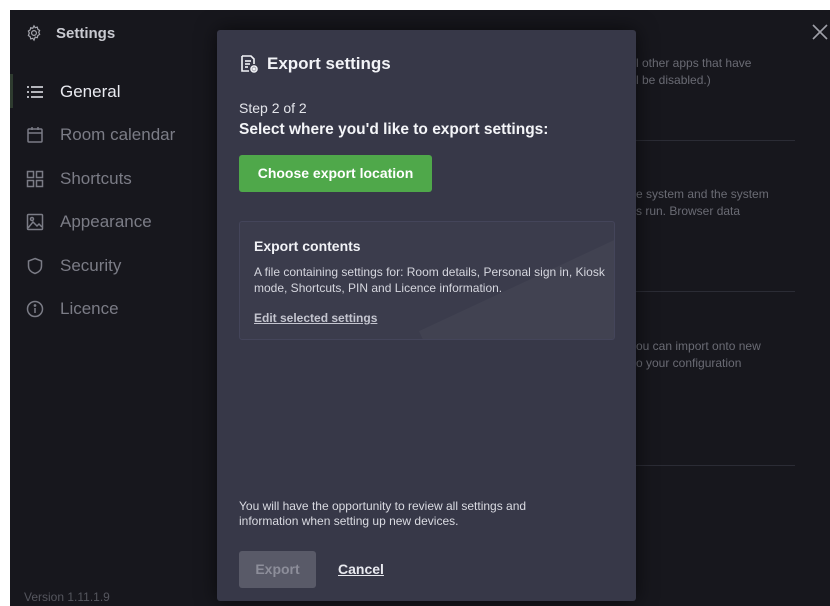 The height and width of the screenshot is (606, 830). I want to click on dialog-header: Export settings, so click(315, 64).